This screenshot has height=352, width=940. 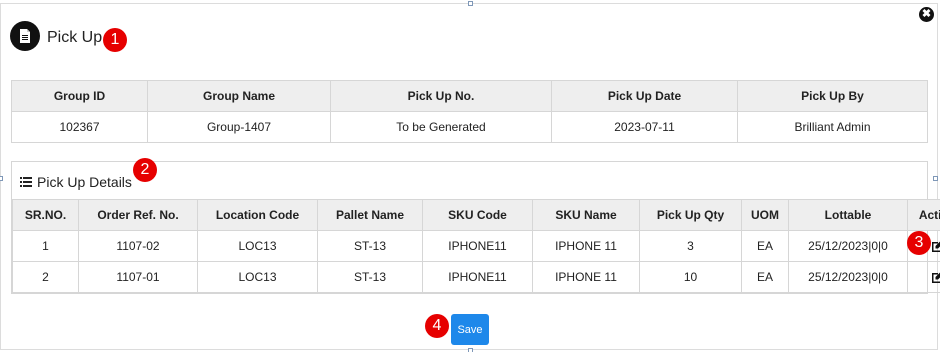 What do you see at coordinates (145, 170) in the screenshot?
I see `marker-badge-2: 2` at bounding box center [145, 170].